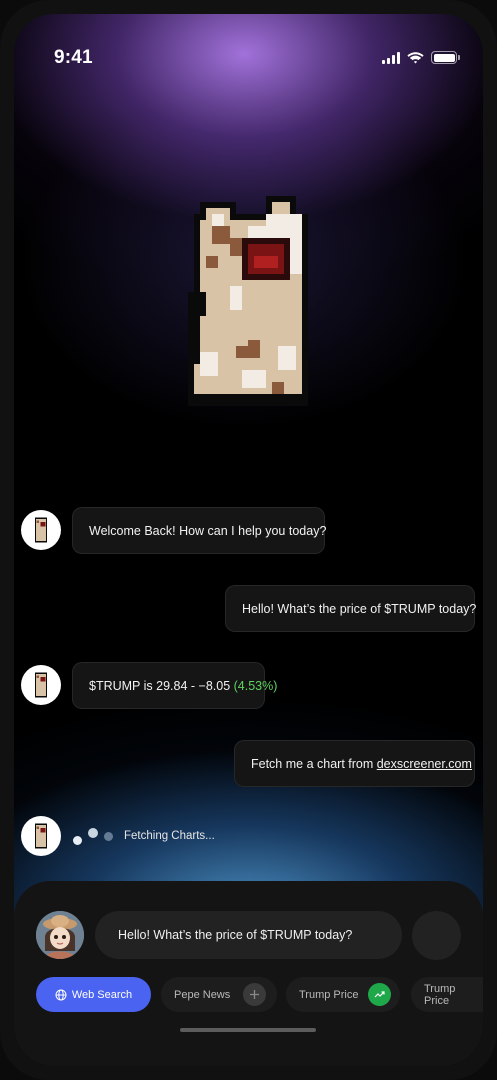  What do you see at coordinates (61, 994) in the screenshot?
I see `globe-icon` at bounding box center [61, 994].